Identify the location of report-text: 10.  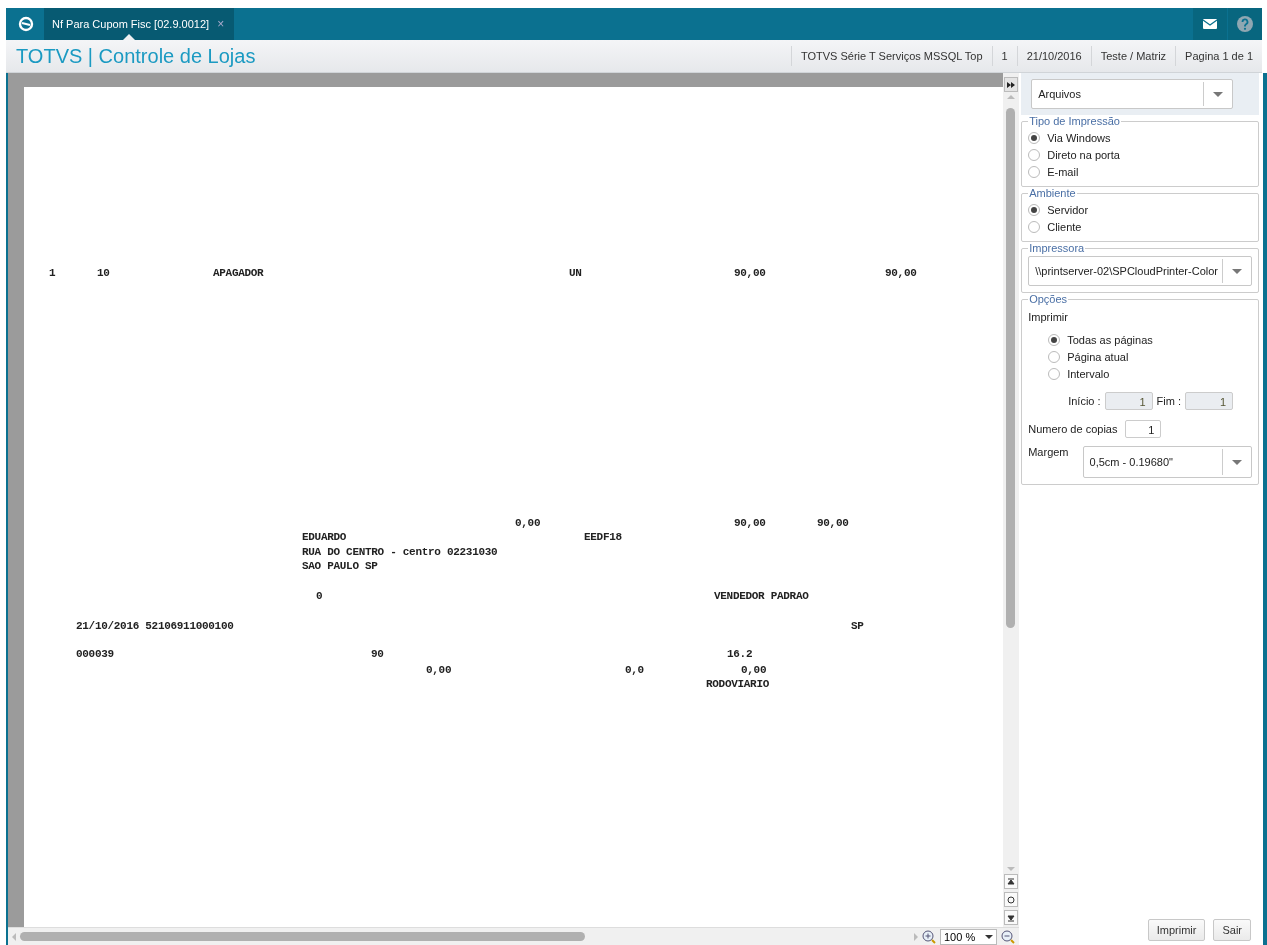
(103, 273).